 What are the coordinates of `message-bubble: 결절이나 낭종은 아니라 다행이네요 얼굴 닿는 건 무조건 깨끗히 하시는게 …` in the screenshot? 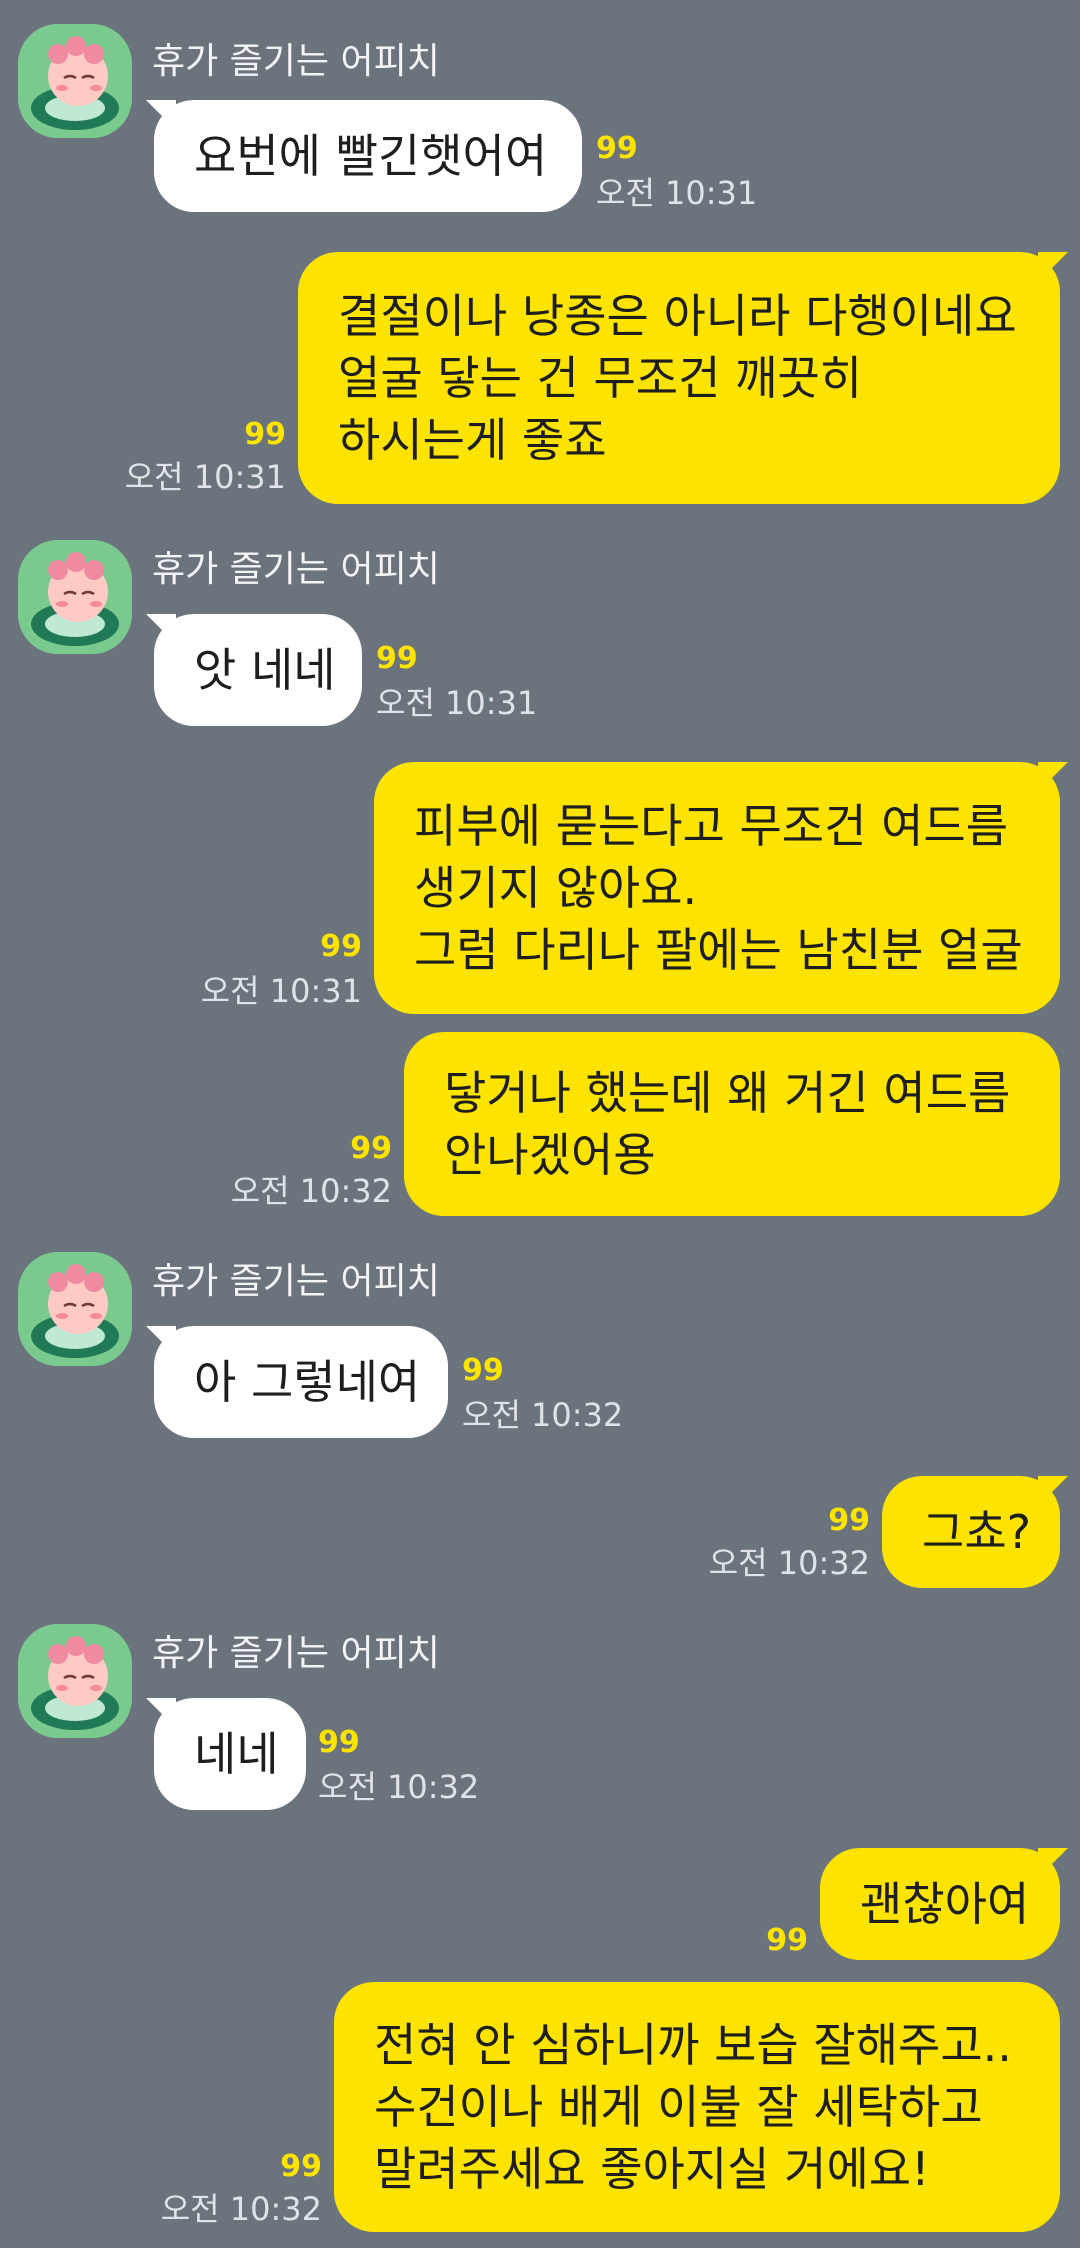 It's located at (679, 378).